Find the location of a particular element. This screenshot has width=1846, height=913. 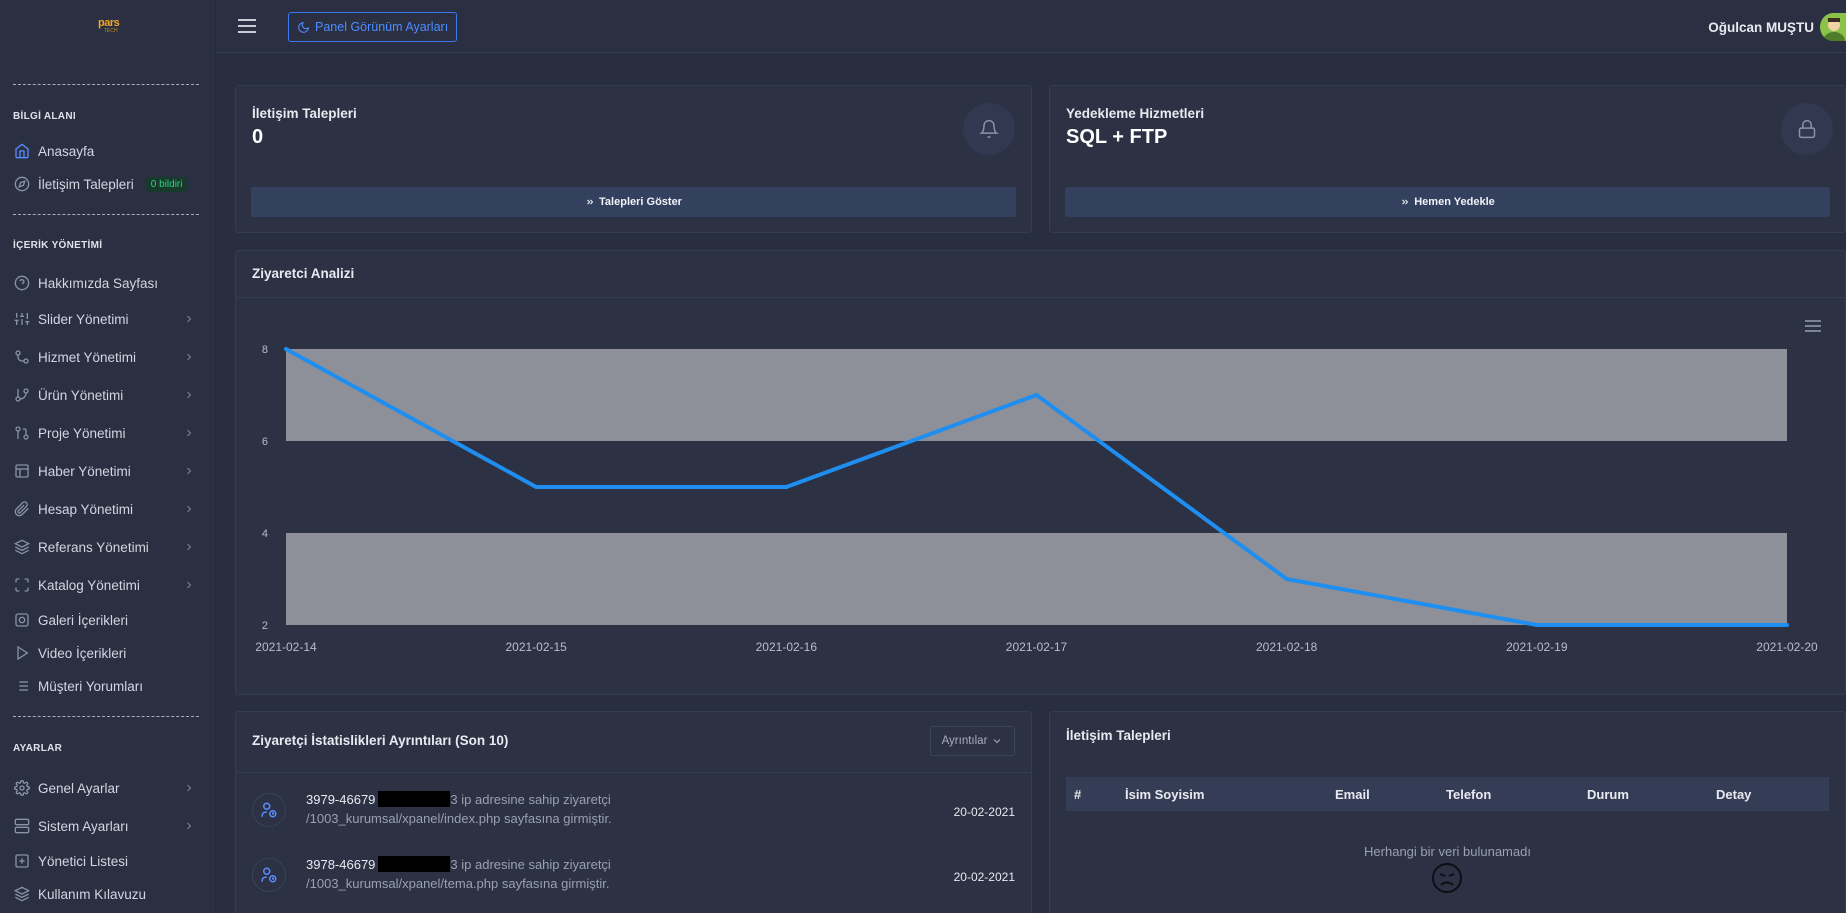

layers-icon is located at coordinates (21, 894).